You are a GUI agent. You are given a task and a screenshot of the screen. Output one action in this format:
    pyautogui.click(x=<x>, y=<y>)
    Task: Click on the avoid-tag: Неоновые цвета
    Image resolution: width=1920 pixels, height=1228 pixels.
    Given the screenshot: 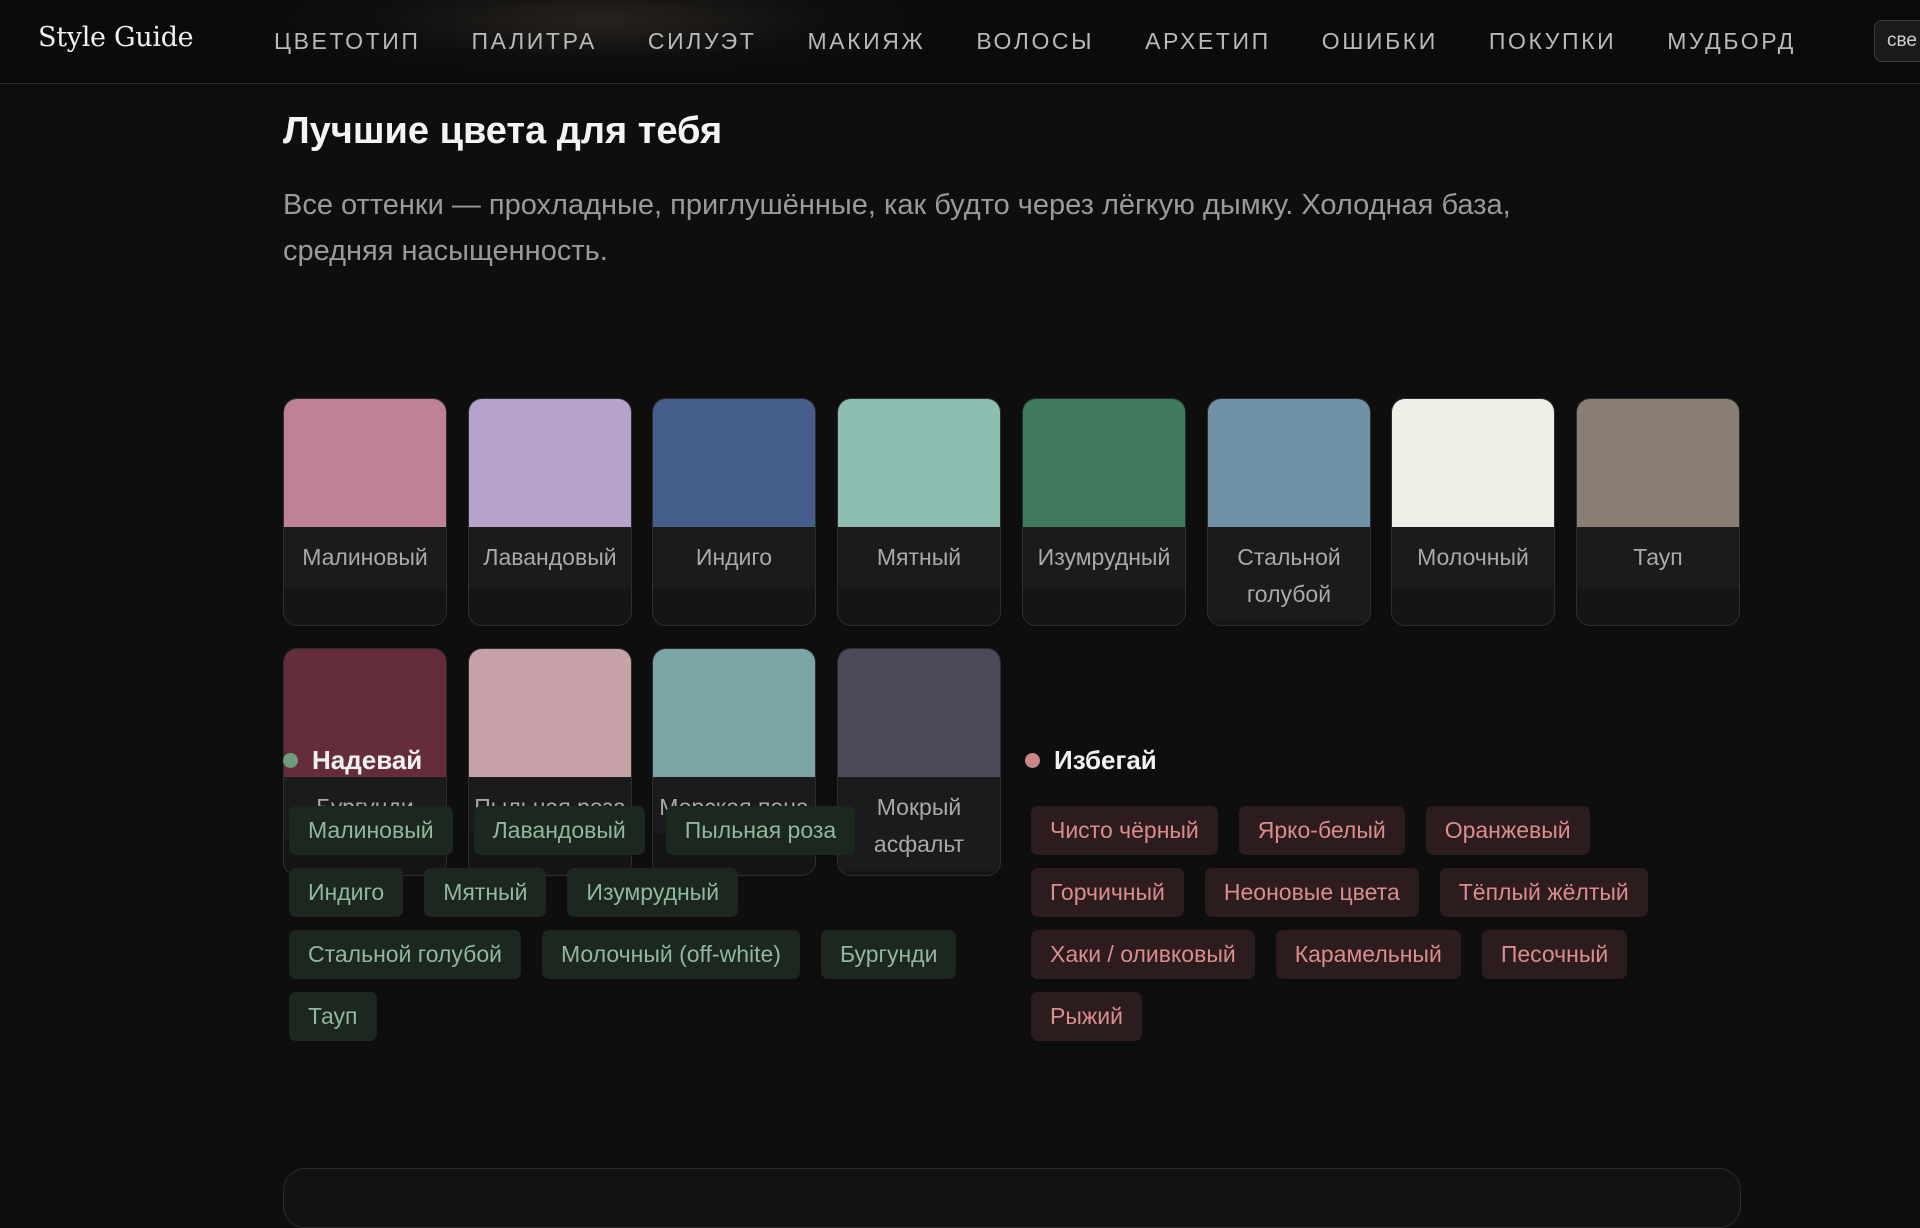 What is the action you would take?
    pyautogui.click(x=1311, y=892)
    